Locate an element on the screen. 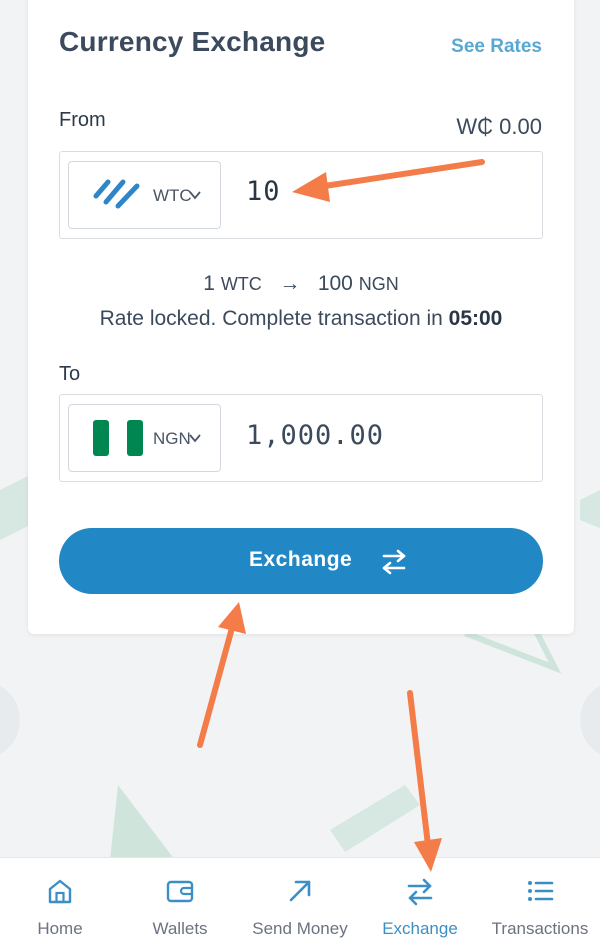  from-currency-code: WTC is located at coordinates (172, 195).